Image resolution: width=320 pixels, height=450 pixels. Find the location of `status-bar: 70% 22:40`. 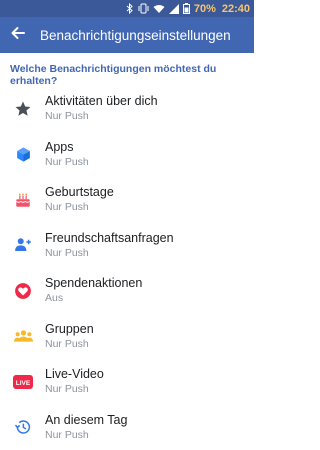

status-bar: 70% 22:40 is located at coordinates (127, 8).